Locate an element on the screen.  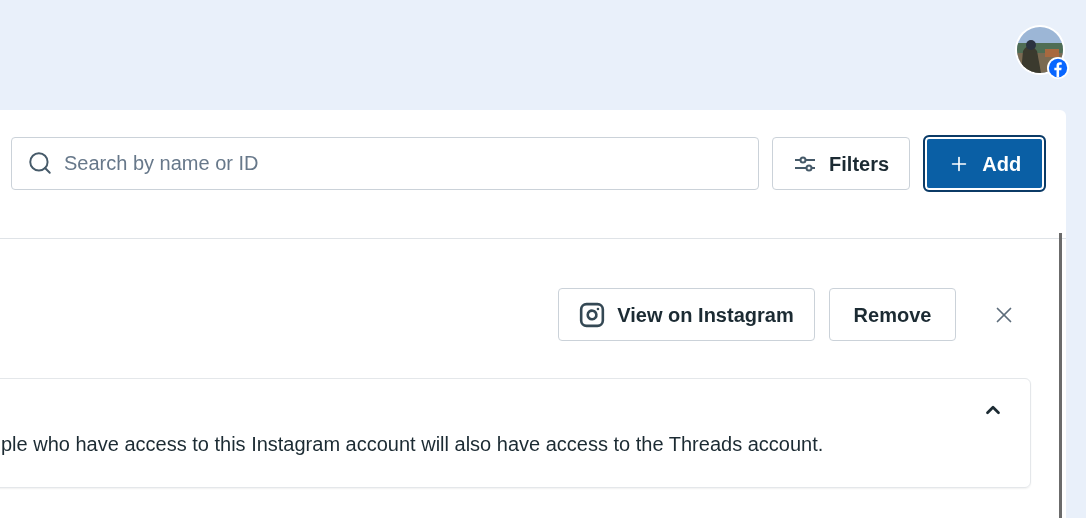
filters-button: Filters is located at coordinates (841, 163).